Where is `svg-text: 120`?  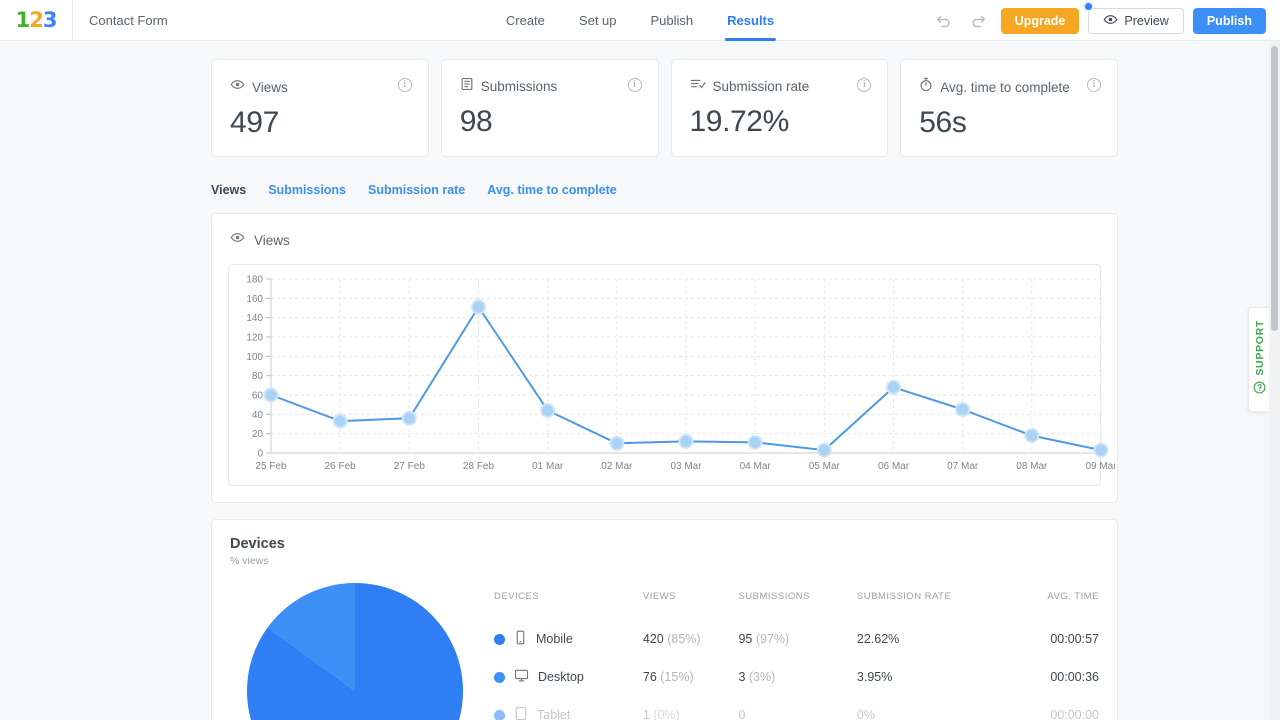
svg-text: 120 is located at coordinates (254, 338).